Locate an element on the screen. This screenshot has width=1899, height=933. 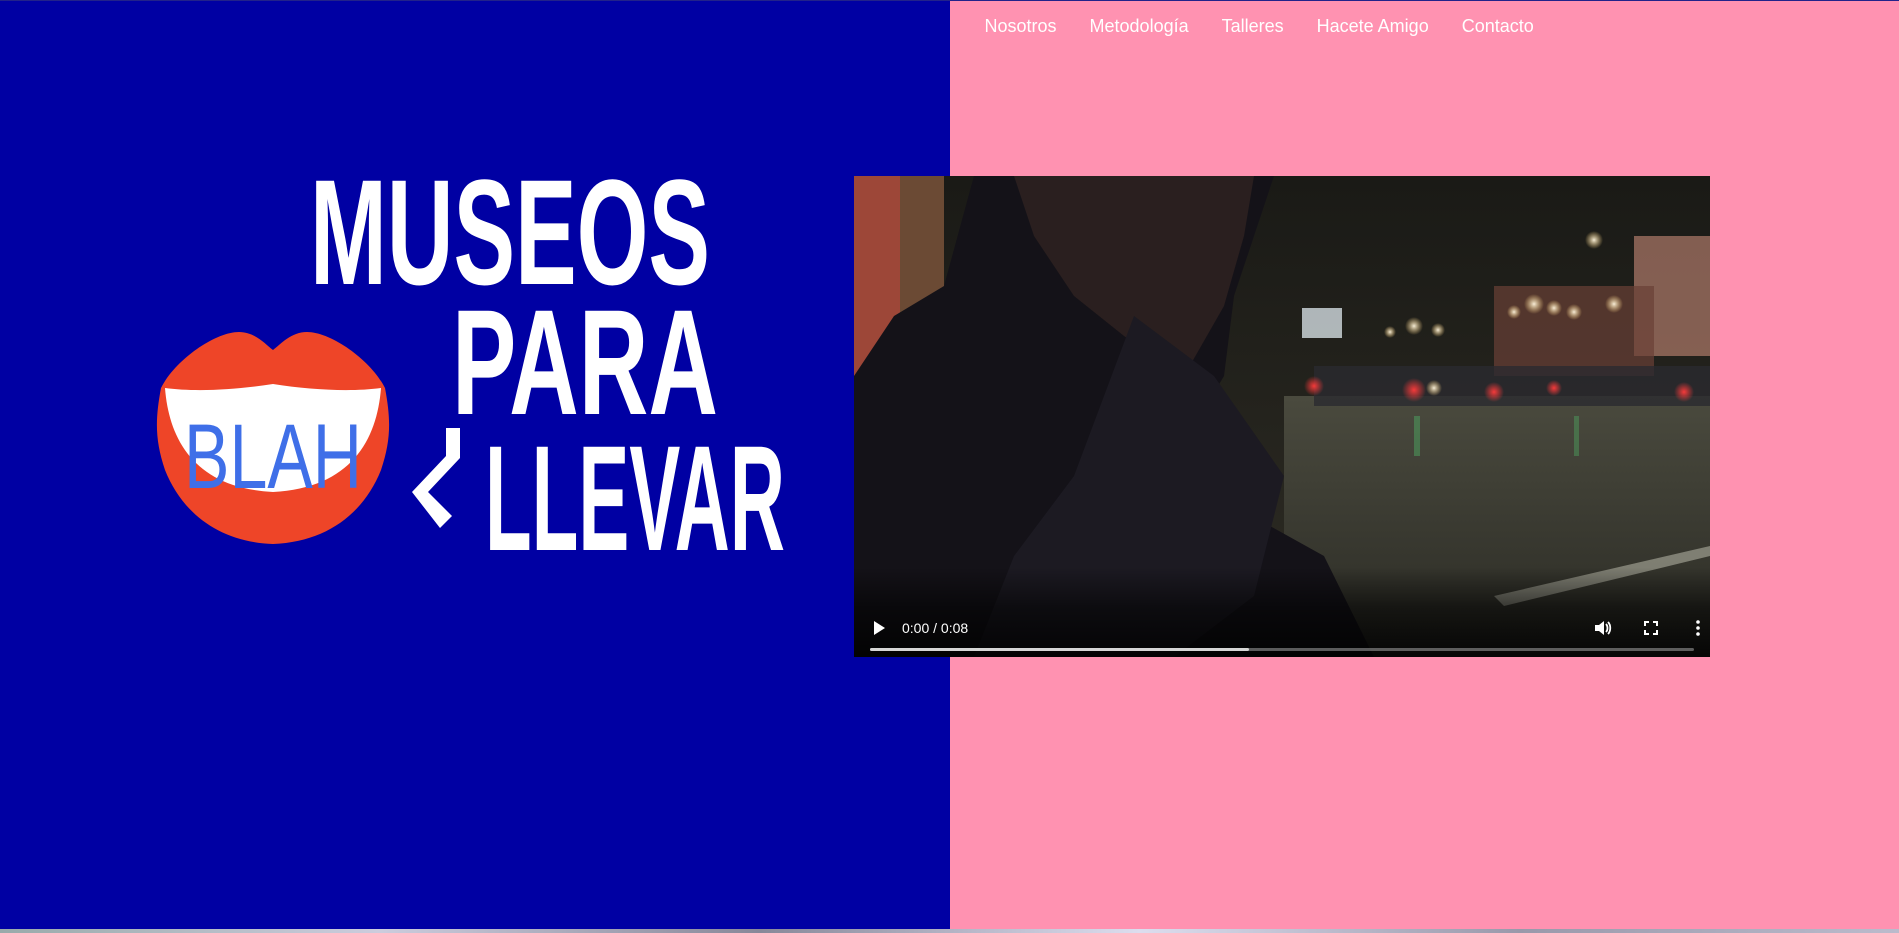
volume-icon is located at coordinates (1603, 628).